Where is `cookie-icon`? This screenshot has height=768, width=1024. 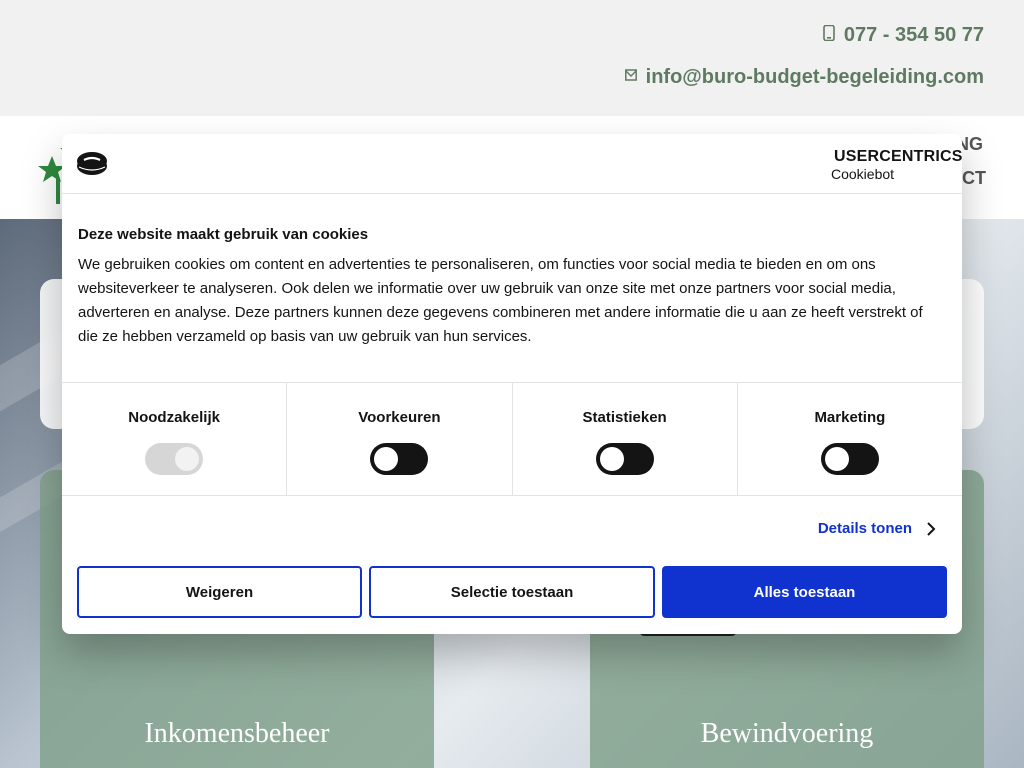 cookie-icon is located at coordinates (92, 164).